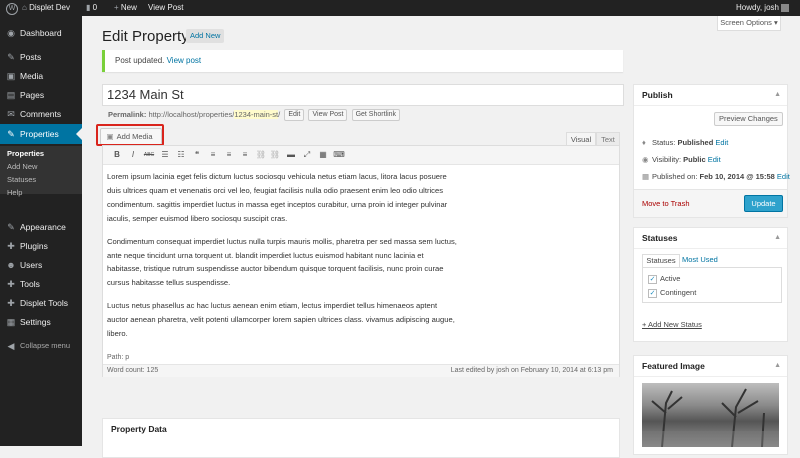 The height and width of the screenshot is (458, 800). What do you see at coordinates (699, 260) in the screenshot?
I see `tab-most-used: Most Used` at bounding box center [699, 260].